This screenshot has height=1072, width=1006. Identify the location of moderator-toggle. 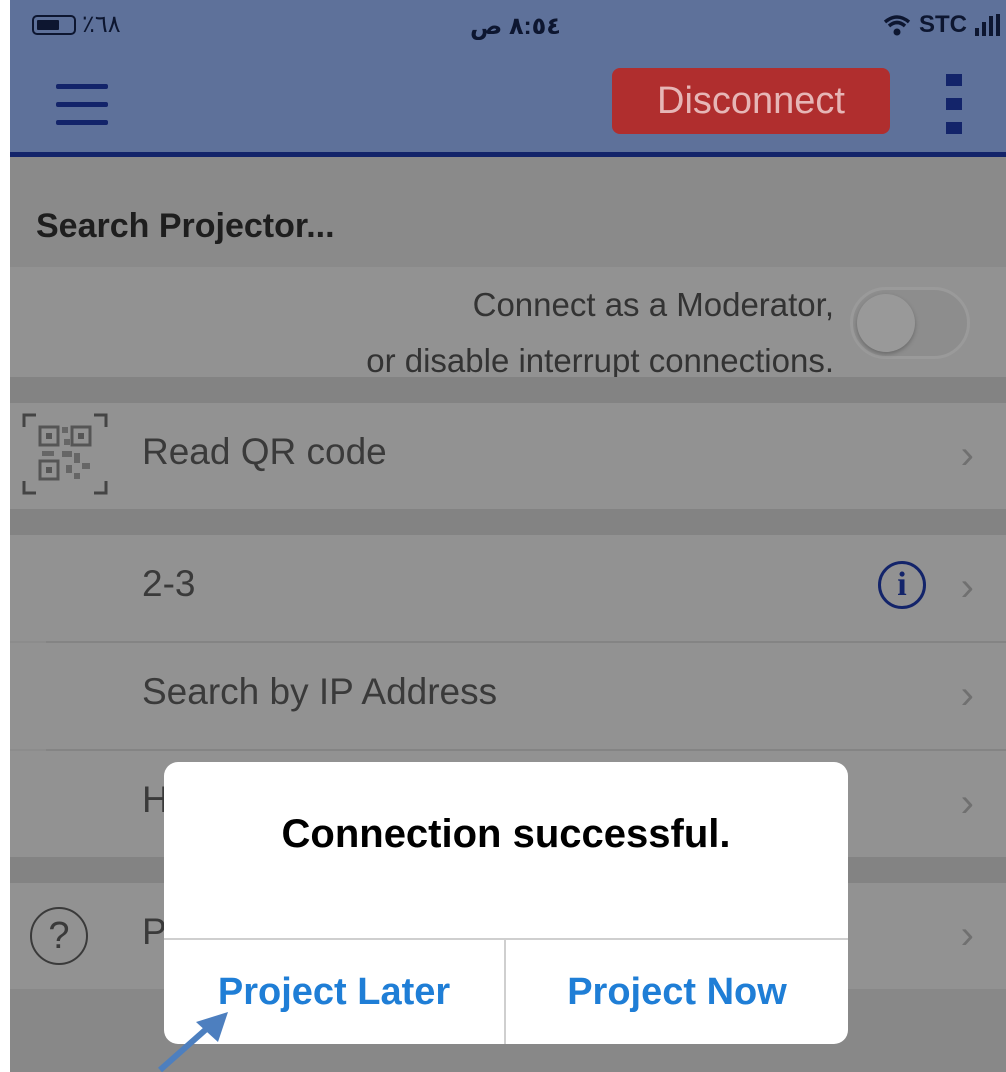
(910, 323).